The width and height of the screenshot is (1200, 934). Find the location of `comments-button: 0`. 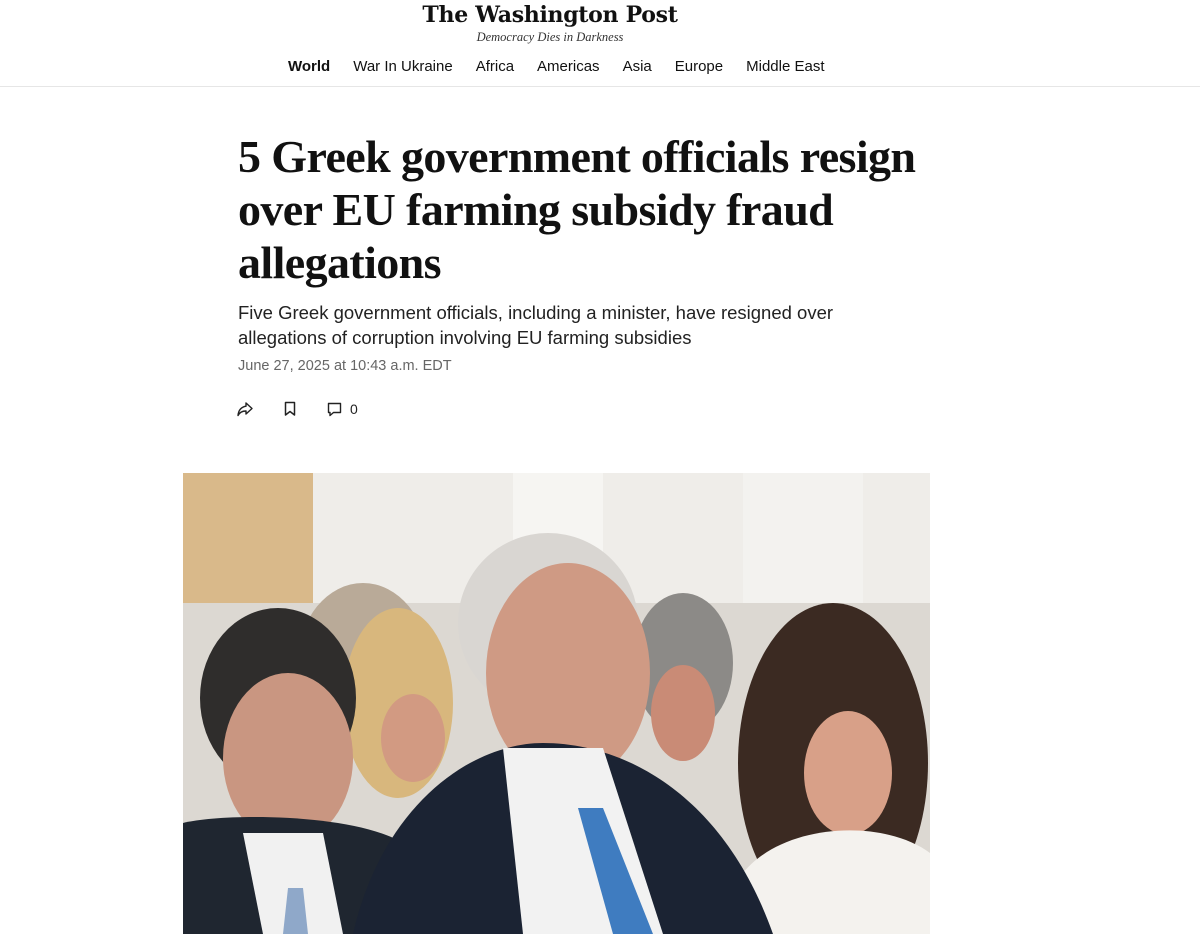

comments-button: 0 is located at coordinates (342, 409).